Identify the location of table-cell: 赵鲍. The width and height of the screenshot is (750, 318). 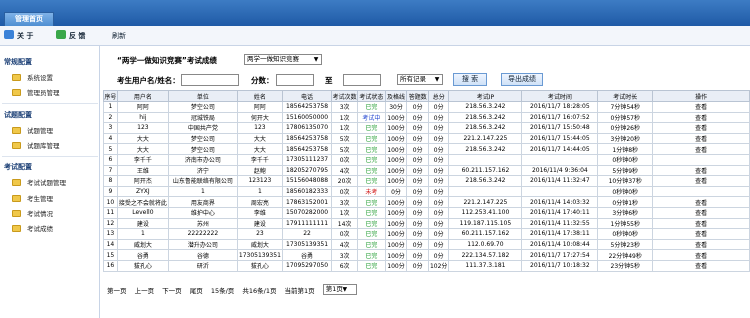
(259, 170).